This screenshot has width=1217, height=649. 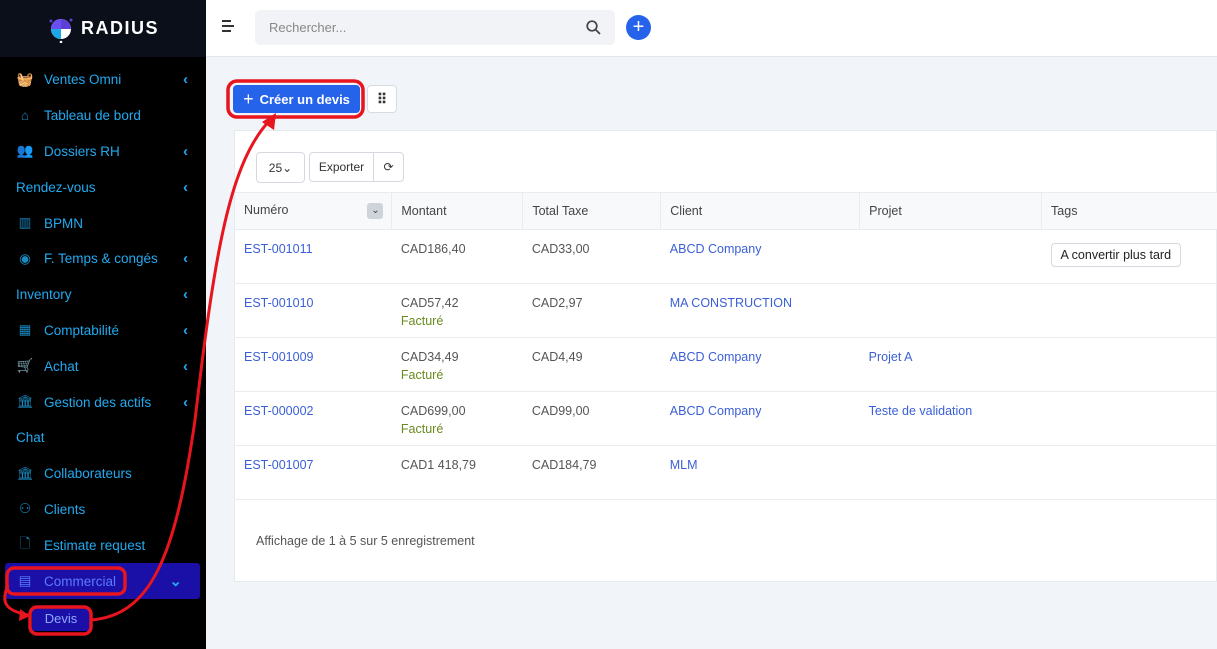 I want to click on sidebar-item-label: F. Temps & congés, so click(x=101, y=259).